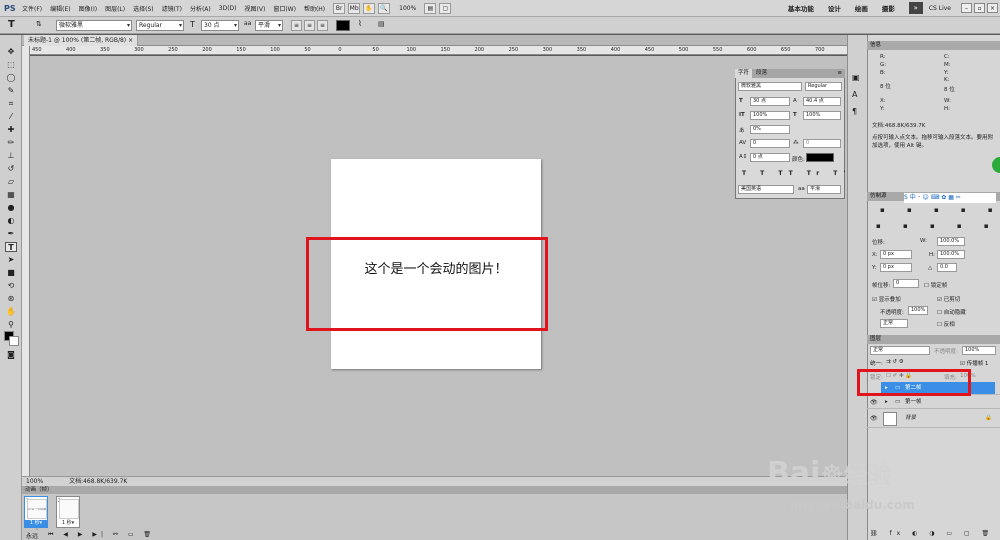 The width and height of the screenshot is (1000, 540). I want to click on dock-icon-character: A, so click(854, 94).